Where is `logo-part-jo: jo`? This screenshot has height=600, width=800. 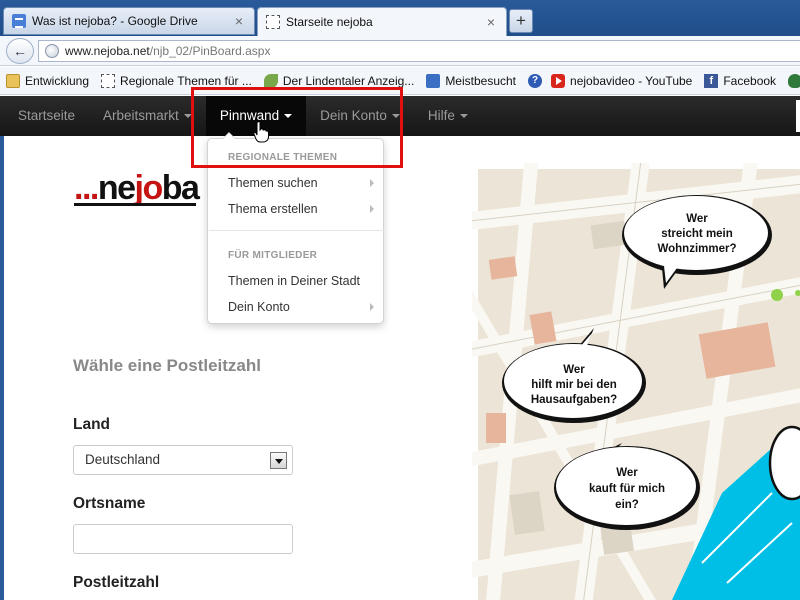 logo-part-jo: jo is located at coordinates (149, 188).